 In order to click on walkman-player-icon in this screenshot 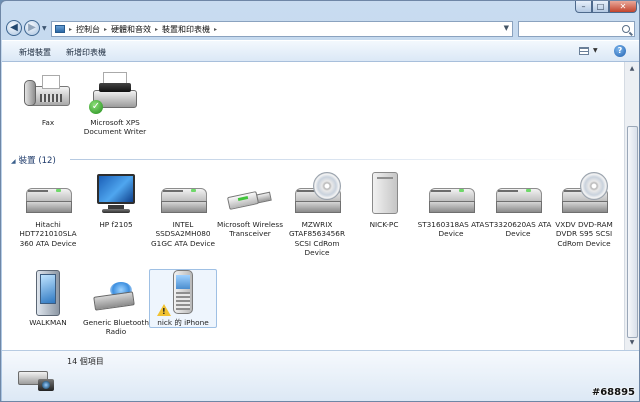, I will do `click(48, 294)`.